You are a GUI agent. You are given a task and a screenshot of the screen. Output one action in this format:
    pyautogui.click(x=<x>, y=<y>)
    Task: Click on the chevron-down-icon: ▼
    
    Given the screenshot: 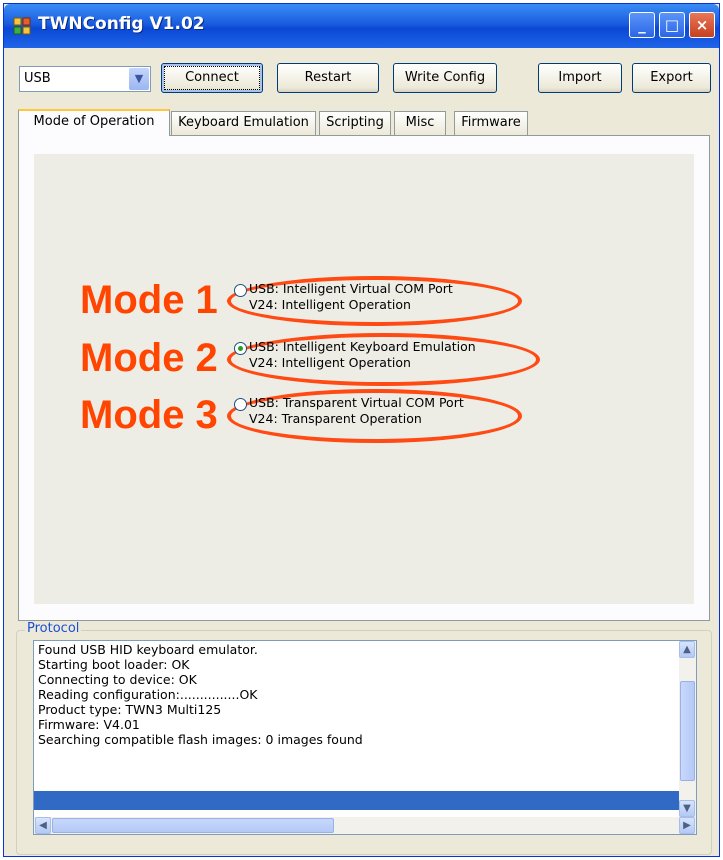 What is the action you would take?
    pyautogui.click(x=139, y=79)
    